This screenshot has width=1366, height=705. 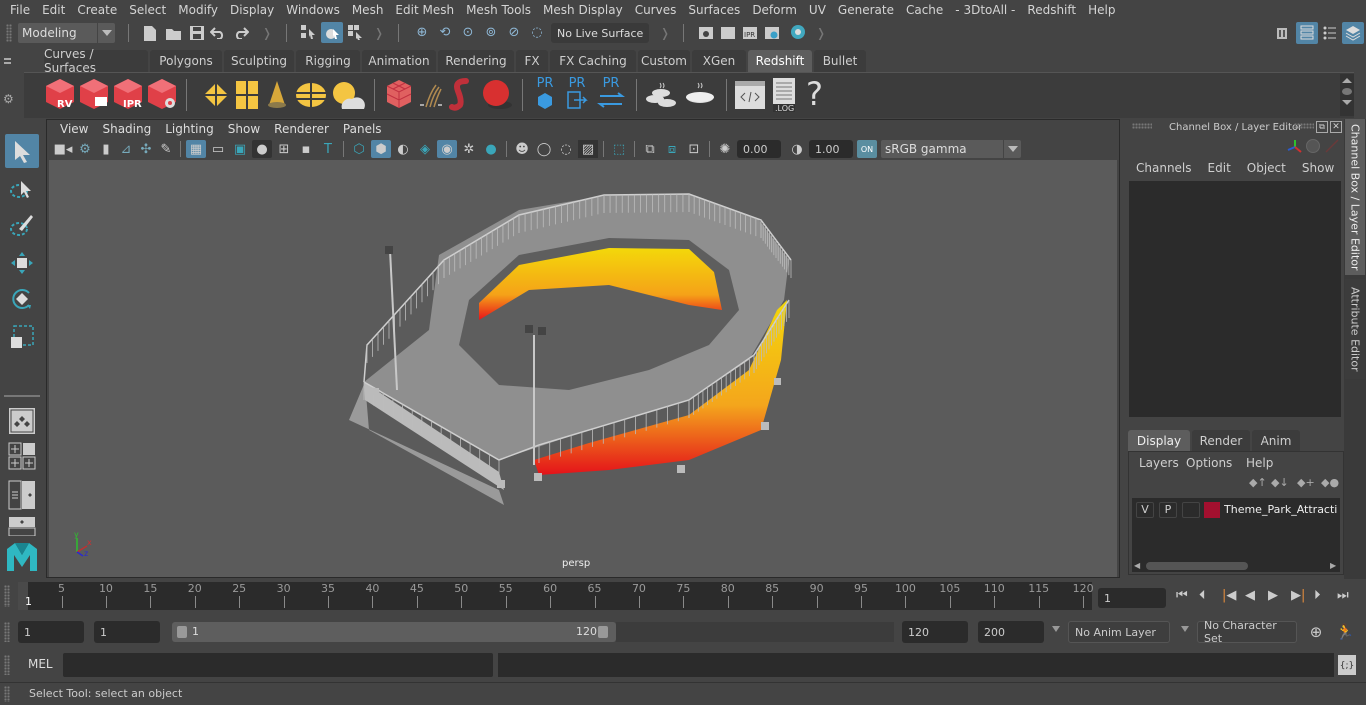 What do you see at coordinates (1235, 299) in the screenshot?
I see `channel-list` at bounding box center [1235, 299].